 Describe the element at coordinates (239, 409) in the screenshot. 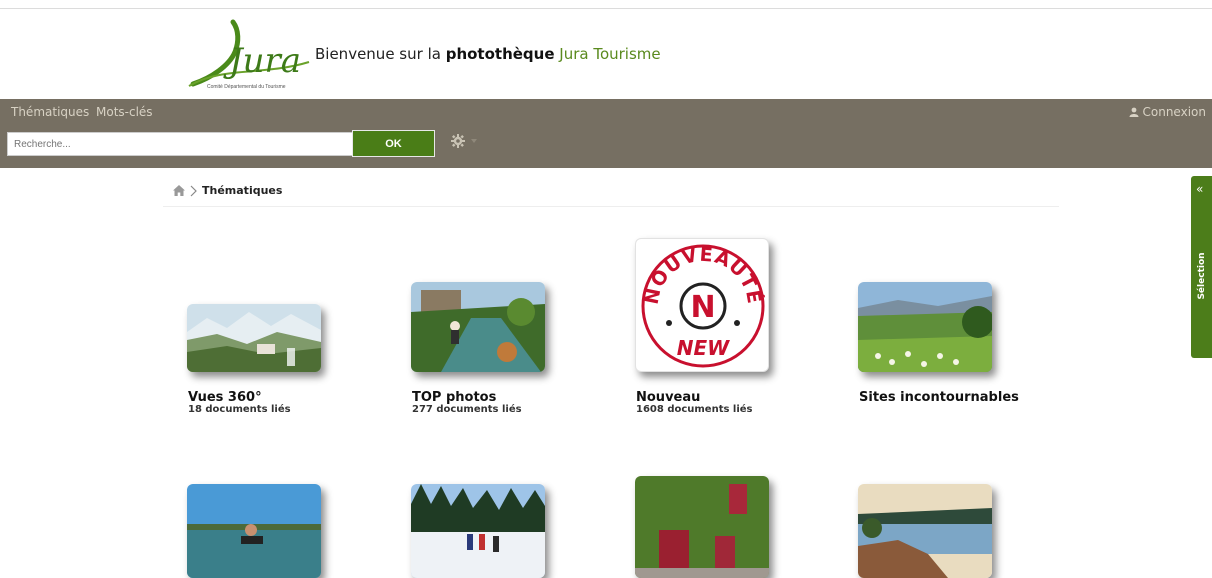

I see `tile-count-vues-360: 18 documents liés` at that location.